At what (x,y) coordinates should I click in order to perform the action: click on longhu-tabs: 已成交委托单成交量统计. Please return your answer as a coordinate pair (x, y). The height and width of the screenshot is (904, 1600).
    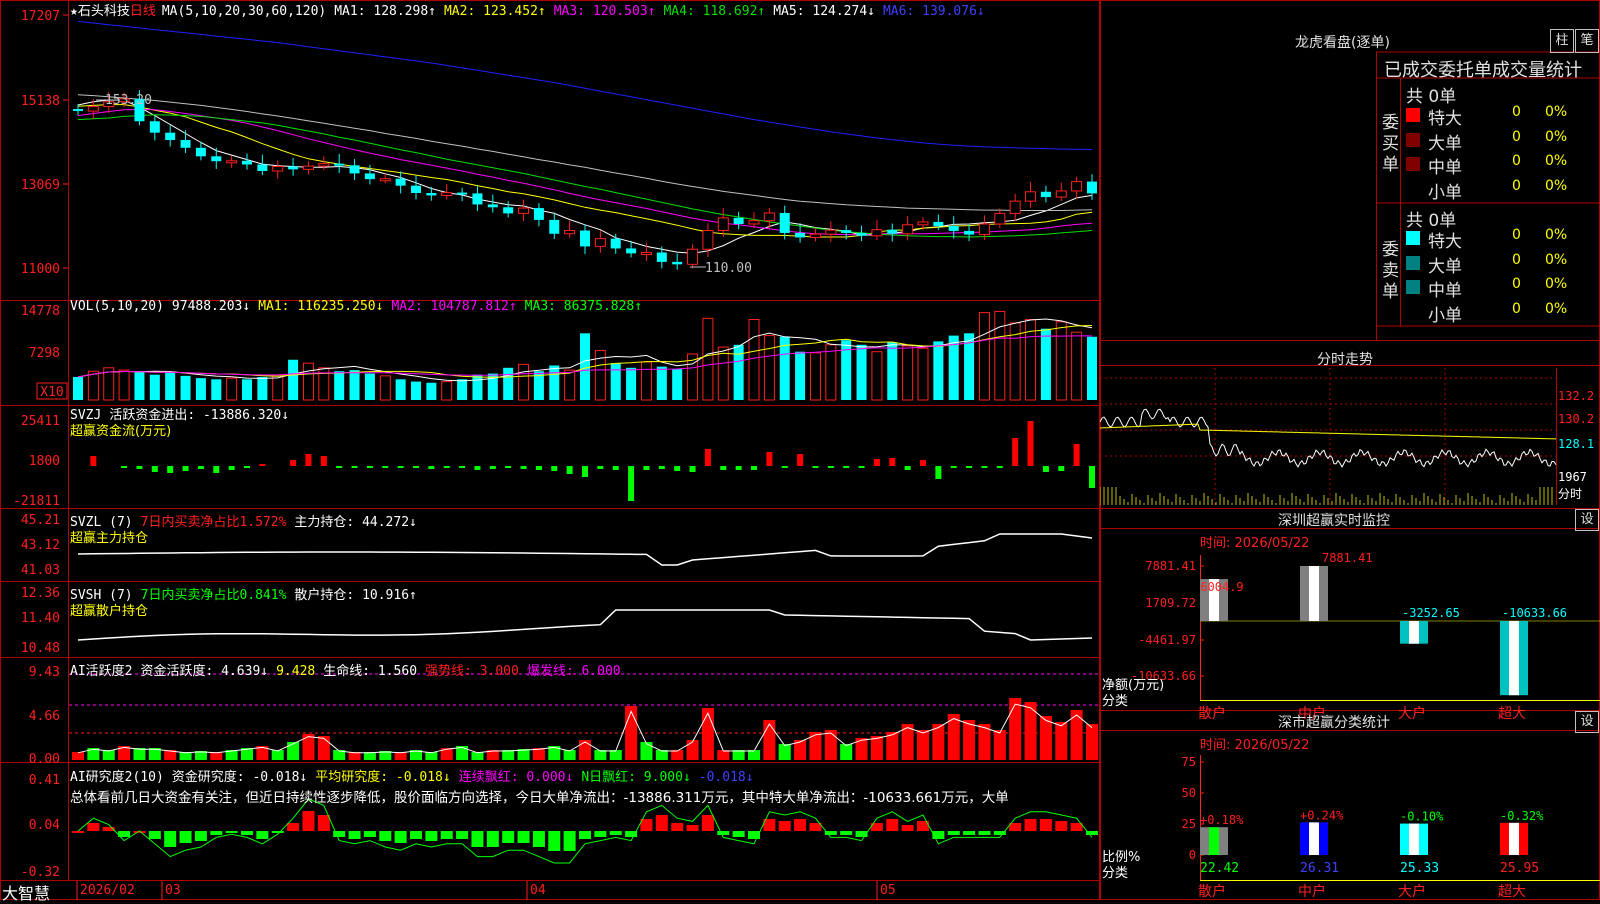
    Looking at the image, I should click on (1483, 69).